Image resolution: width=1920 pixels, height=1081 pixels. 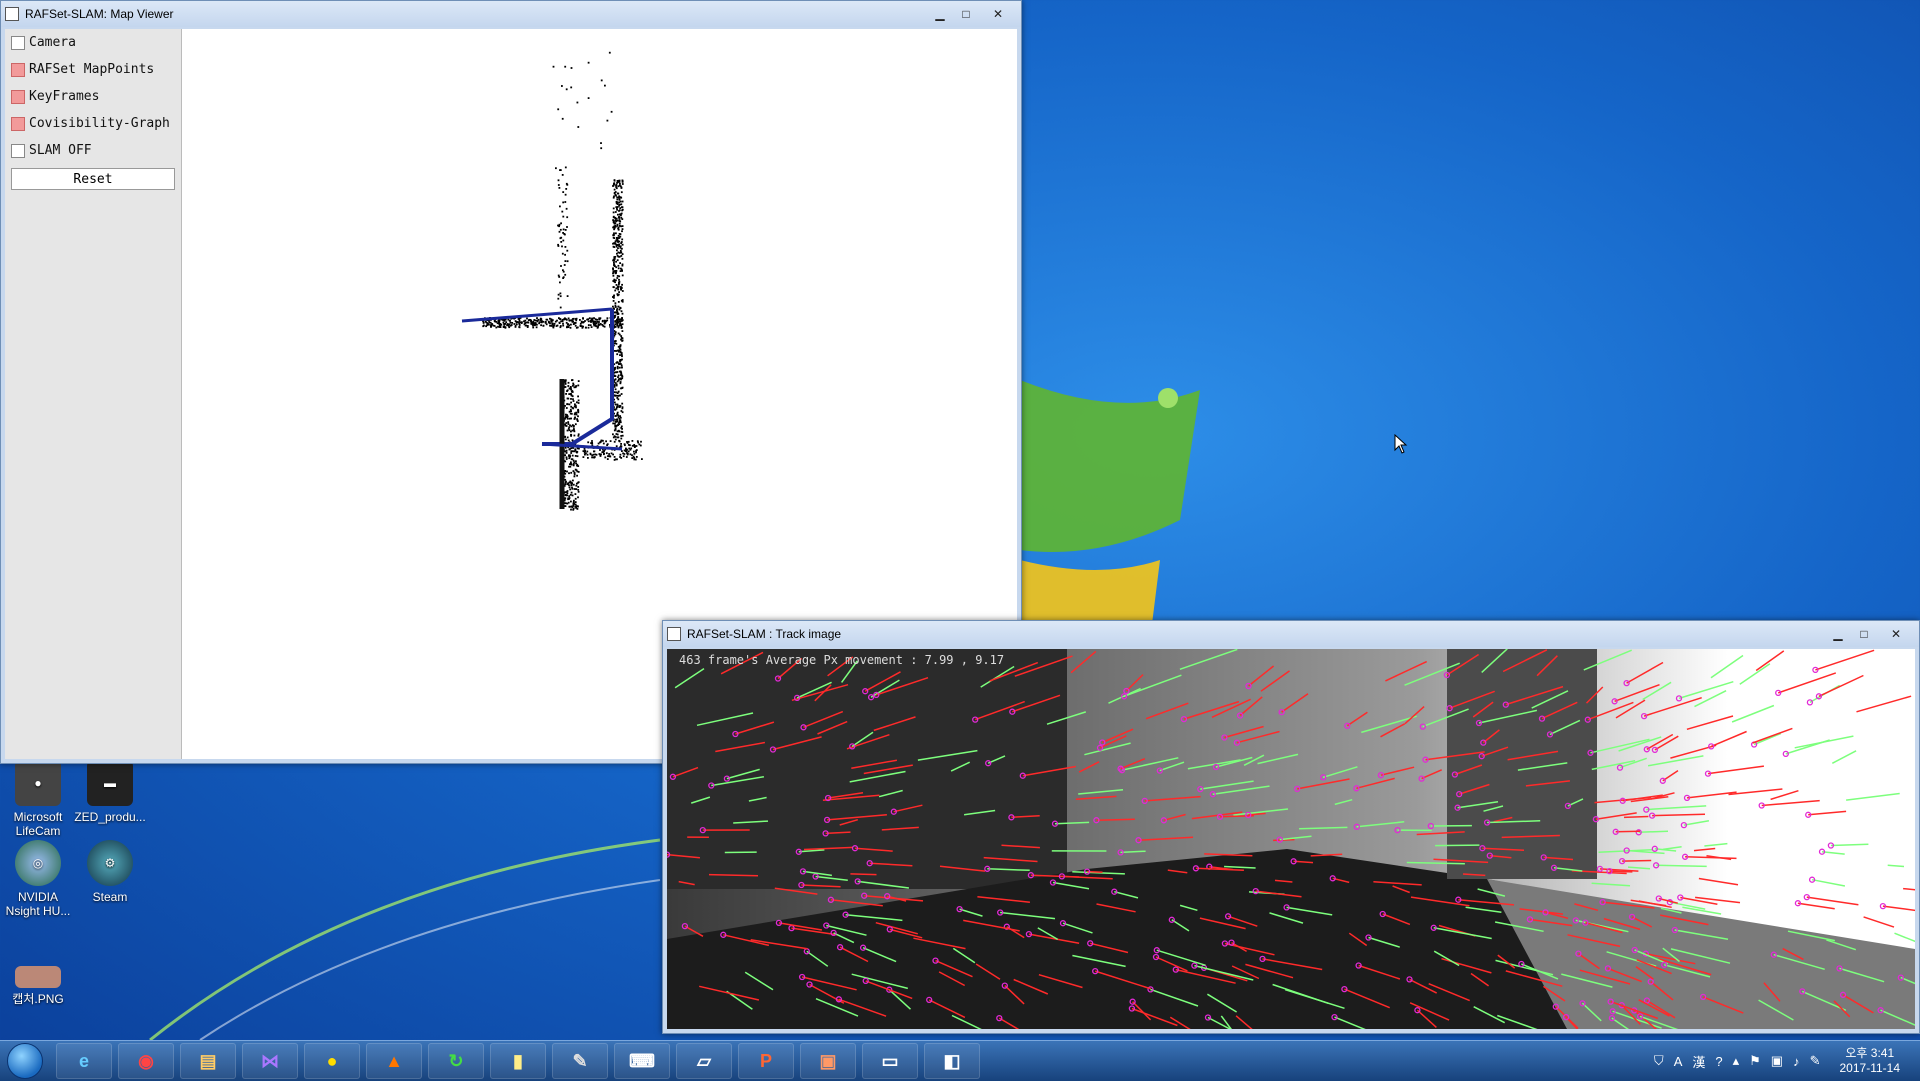 What do you see at coordinates (93, 179) in the screenshot?
I see `reset-button: Reset` at bounding box center [93, 179].